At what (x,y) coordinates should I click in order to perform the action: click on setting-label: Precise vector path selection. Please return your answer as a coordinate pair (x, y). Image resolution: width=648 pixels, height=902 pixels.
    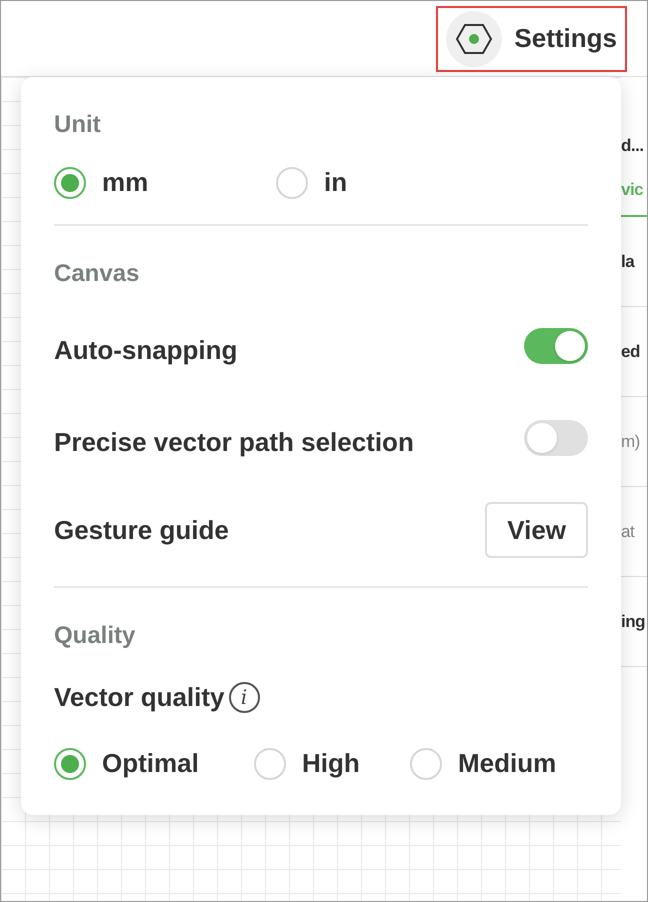
    Looking at the image, I should click on (234, 442).